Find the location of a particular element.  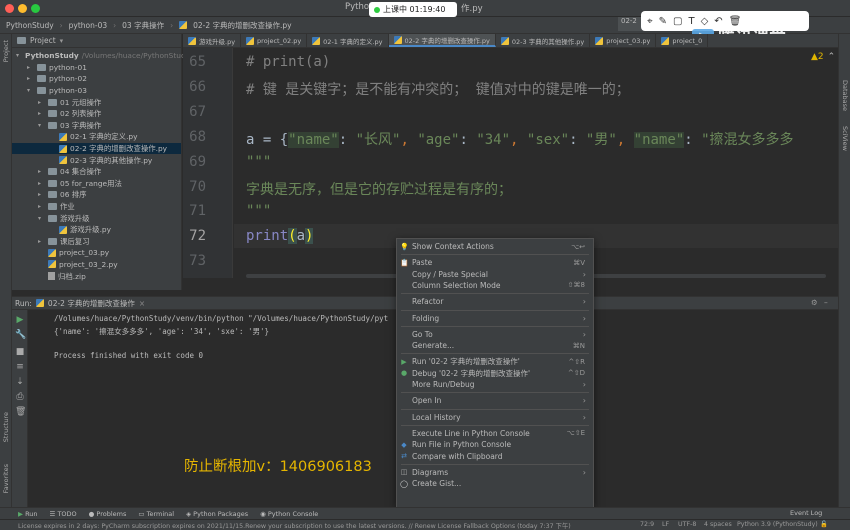

project-tool-tab: Project is located at coordinates (6, 51).